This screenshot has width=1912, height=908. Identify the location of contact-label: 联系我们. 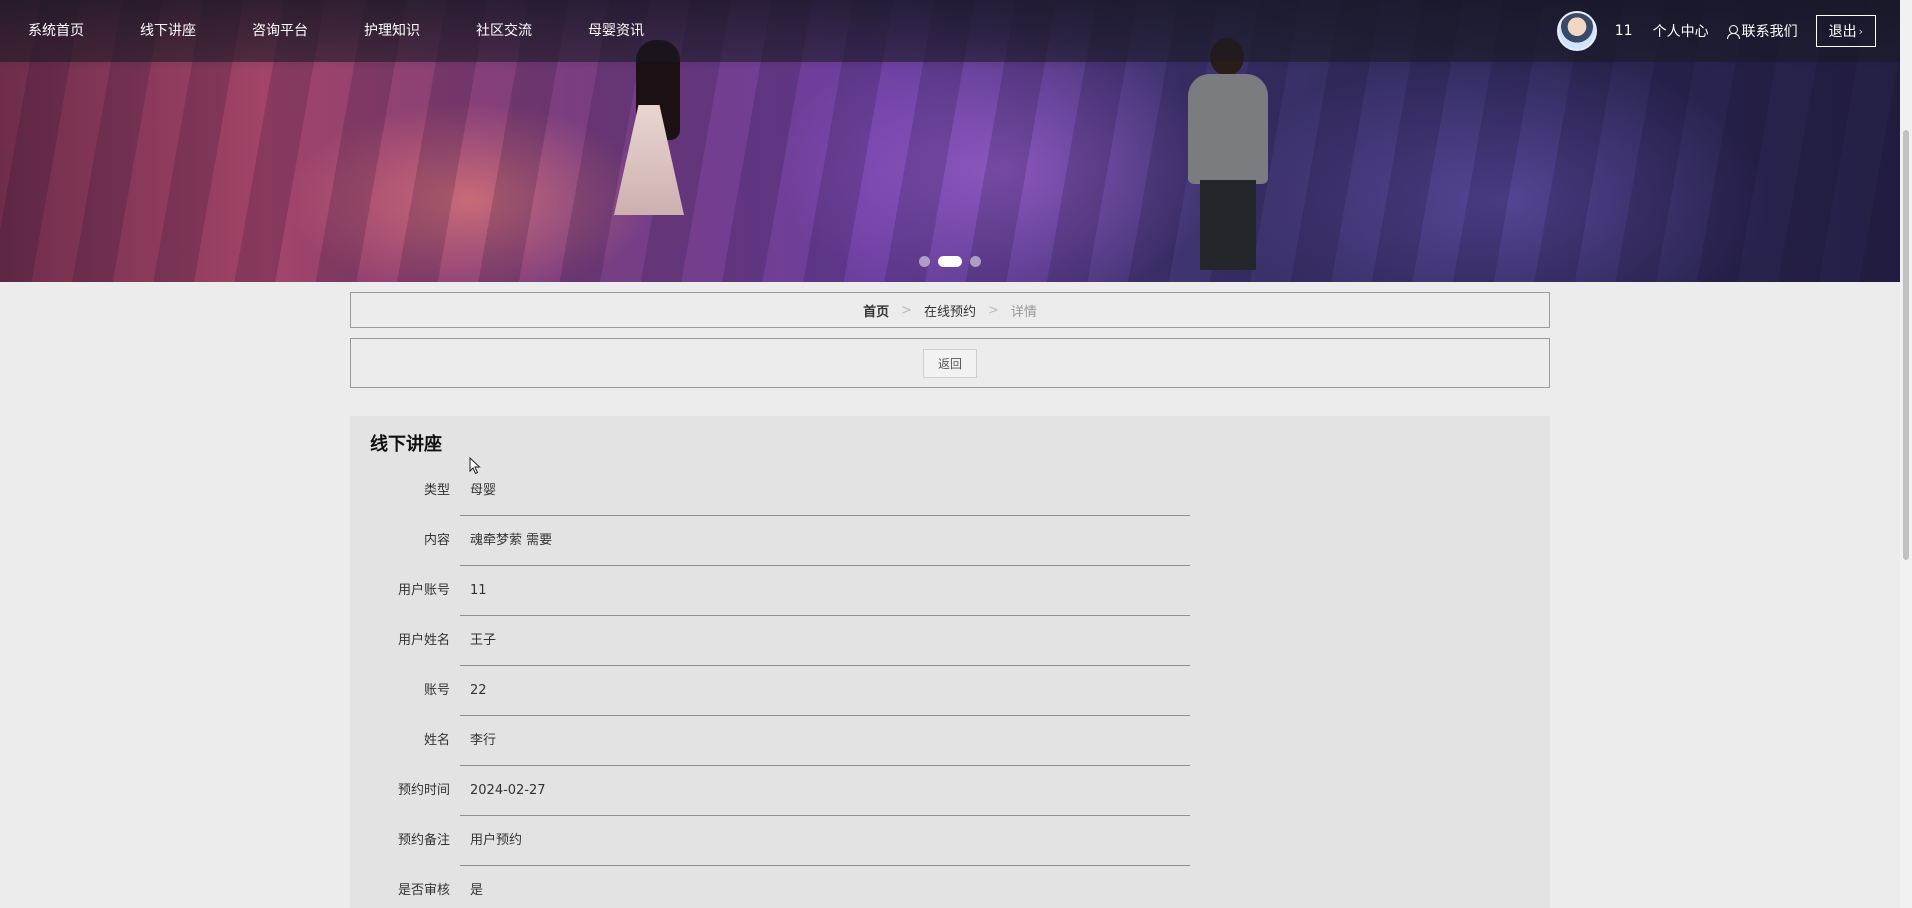
(1769, 32).